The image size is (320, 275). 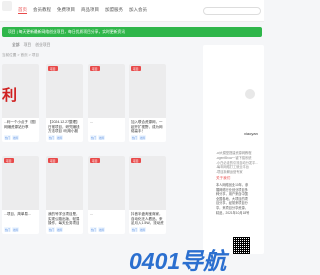 I want to click on nav-join: 加入会员, so click(x=138, y=10).